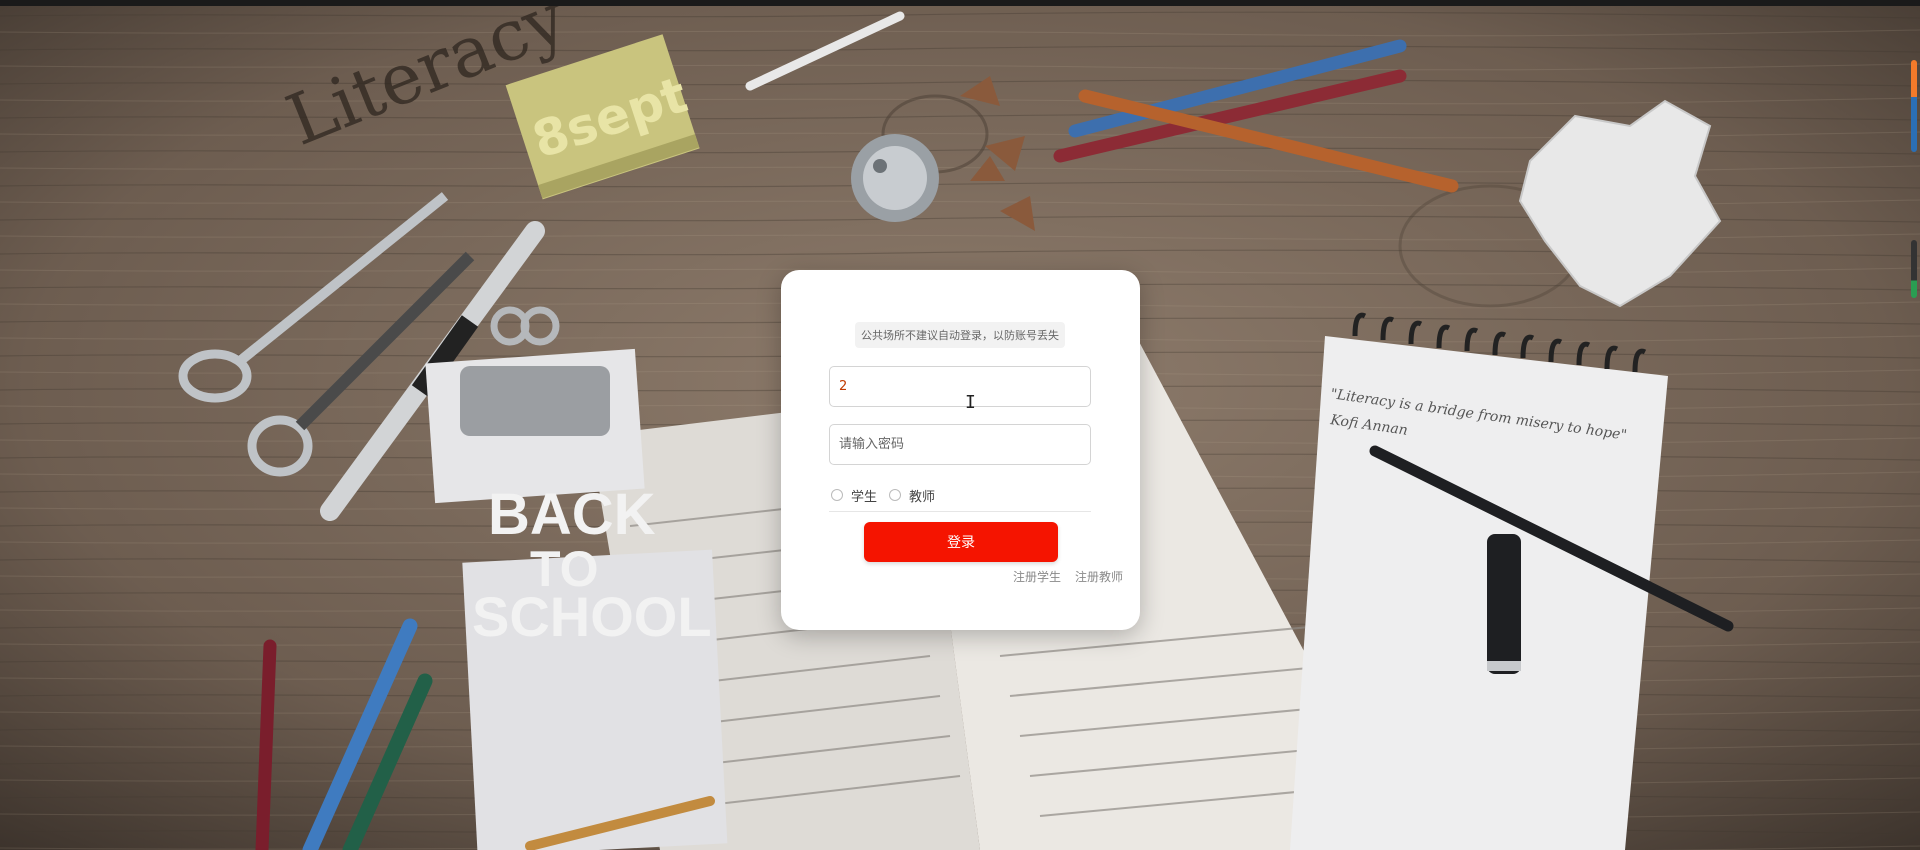  What do you see at coordinates (1504, 604) in the screenshot?
I see `pen-cap` at bounding box center [1504, 604].